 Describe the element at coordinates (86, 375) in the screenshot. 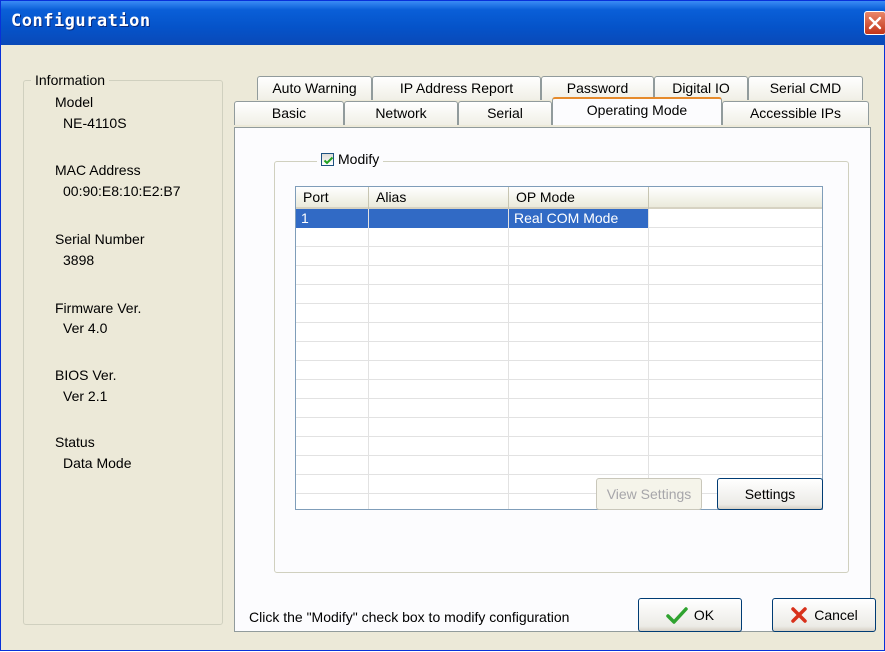

I see `bios-label: BIOS Ver.` at that location.